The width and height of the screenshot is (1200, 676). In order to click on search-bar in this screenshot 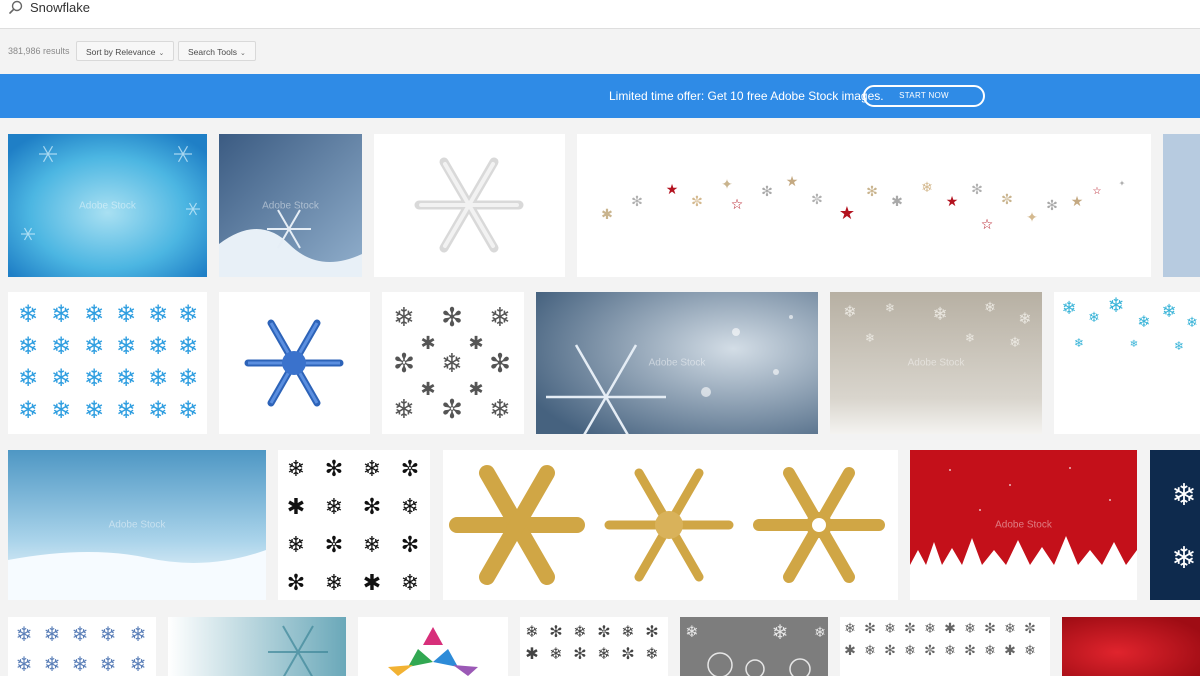, I will do `click(600, 14)`.